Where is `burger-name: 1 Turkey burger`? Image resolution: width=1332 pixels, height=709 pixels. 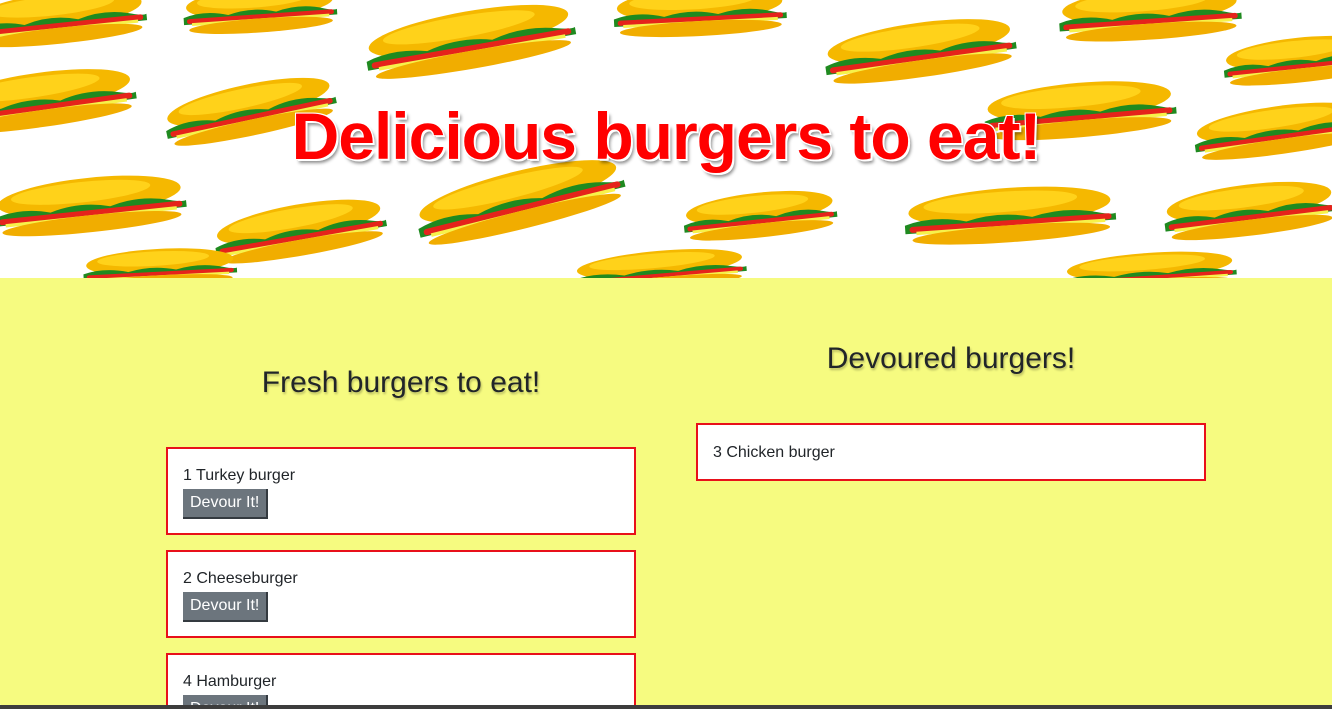 burger-name: 1 Turkey burger is located at coordinates (239, 475).